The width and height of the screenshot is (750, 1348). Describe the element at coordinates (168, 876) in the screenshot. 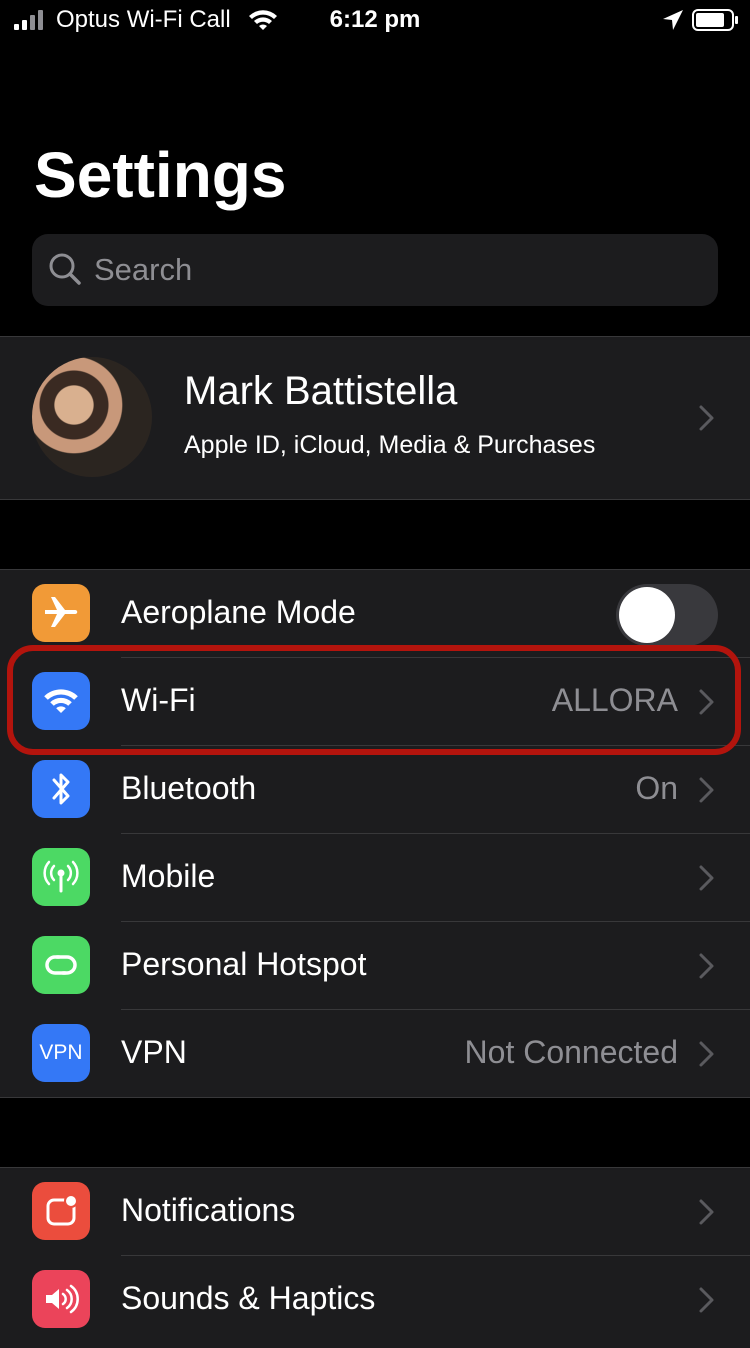

I see `row-label: Mobile` at that location.